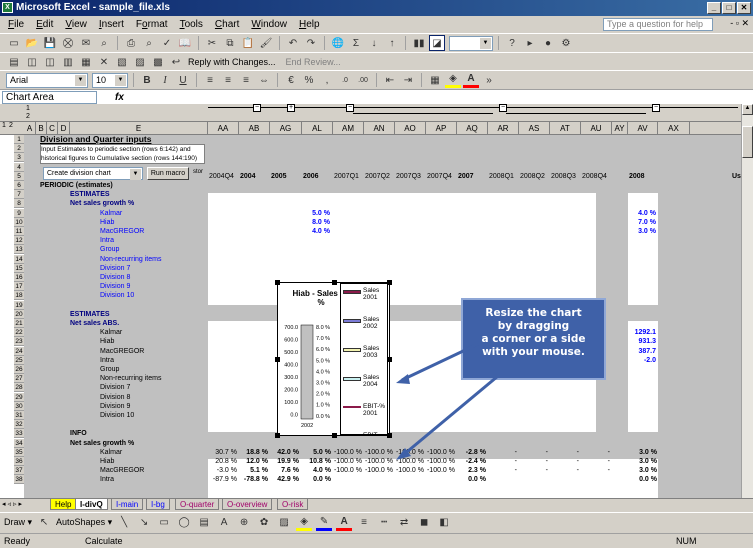 This screenshot has height=548, width=753. Describe the element at coordinates (227, 24) in the screenshot. I see `menu-chart: Chart` at that location.